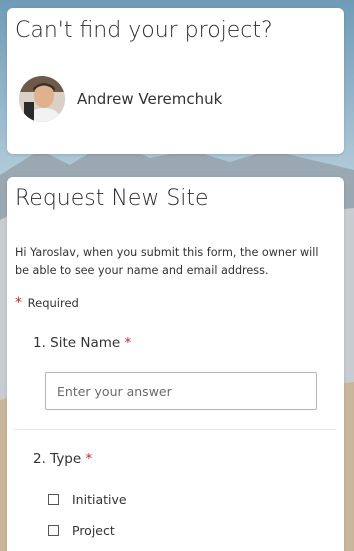  Describe the element at coordinates (53, 303) in the screenshot. I see `required-label: Required` at that location.